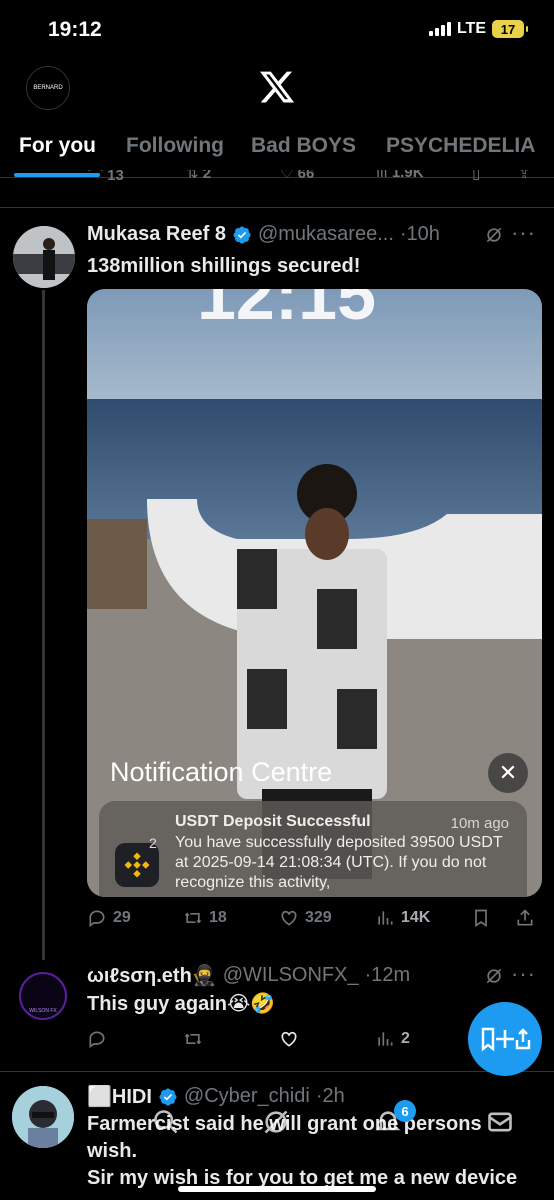 The height and width of the screenshot is (1200, 554). Describe the element at coordinates (106, 177) in the screenshot. I see `reply-count: ⌒ 13` at that location.